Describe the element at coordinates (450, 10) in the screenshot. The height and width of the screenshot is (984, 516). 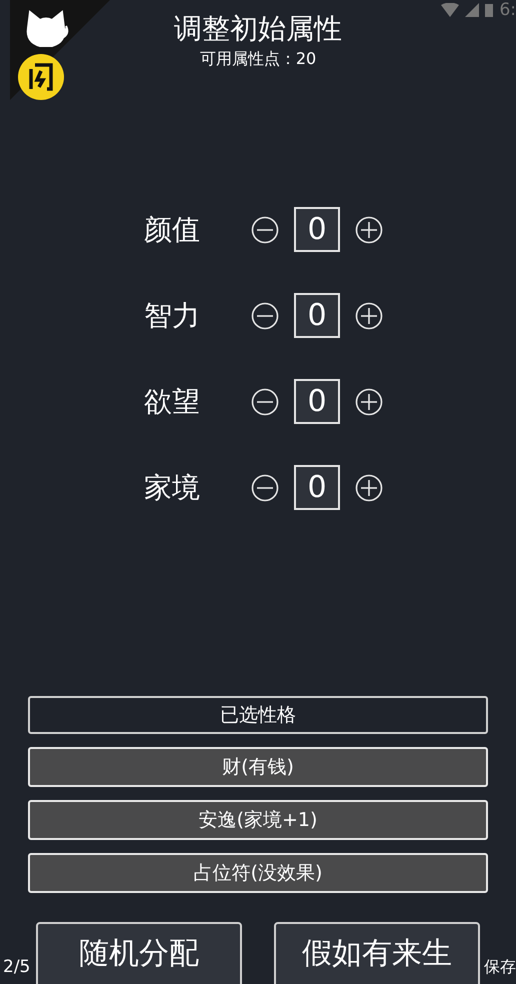
I see `wifi-icon` at that location.